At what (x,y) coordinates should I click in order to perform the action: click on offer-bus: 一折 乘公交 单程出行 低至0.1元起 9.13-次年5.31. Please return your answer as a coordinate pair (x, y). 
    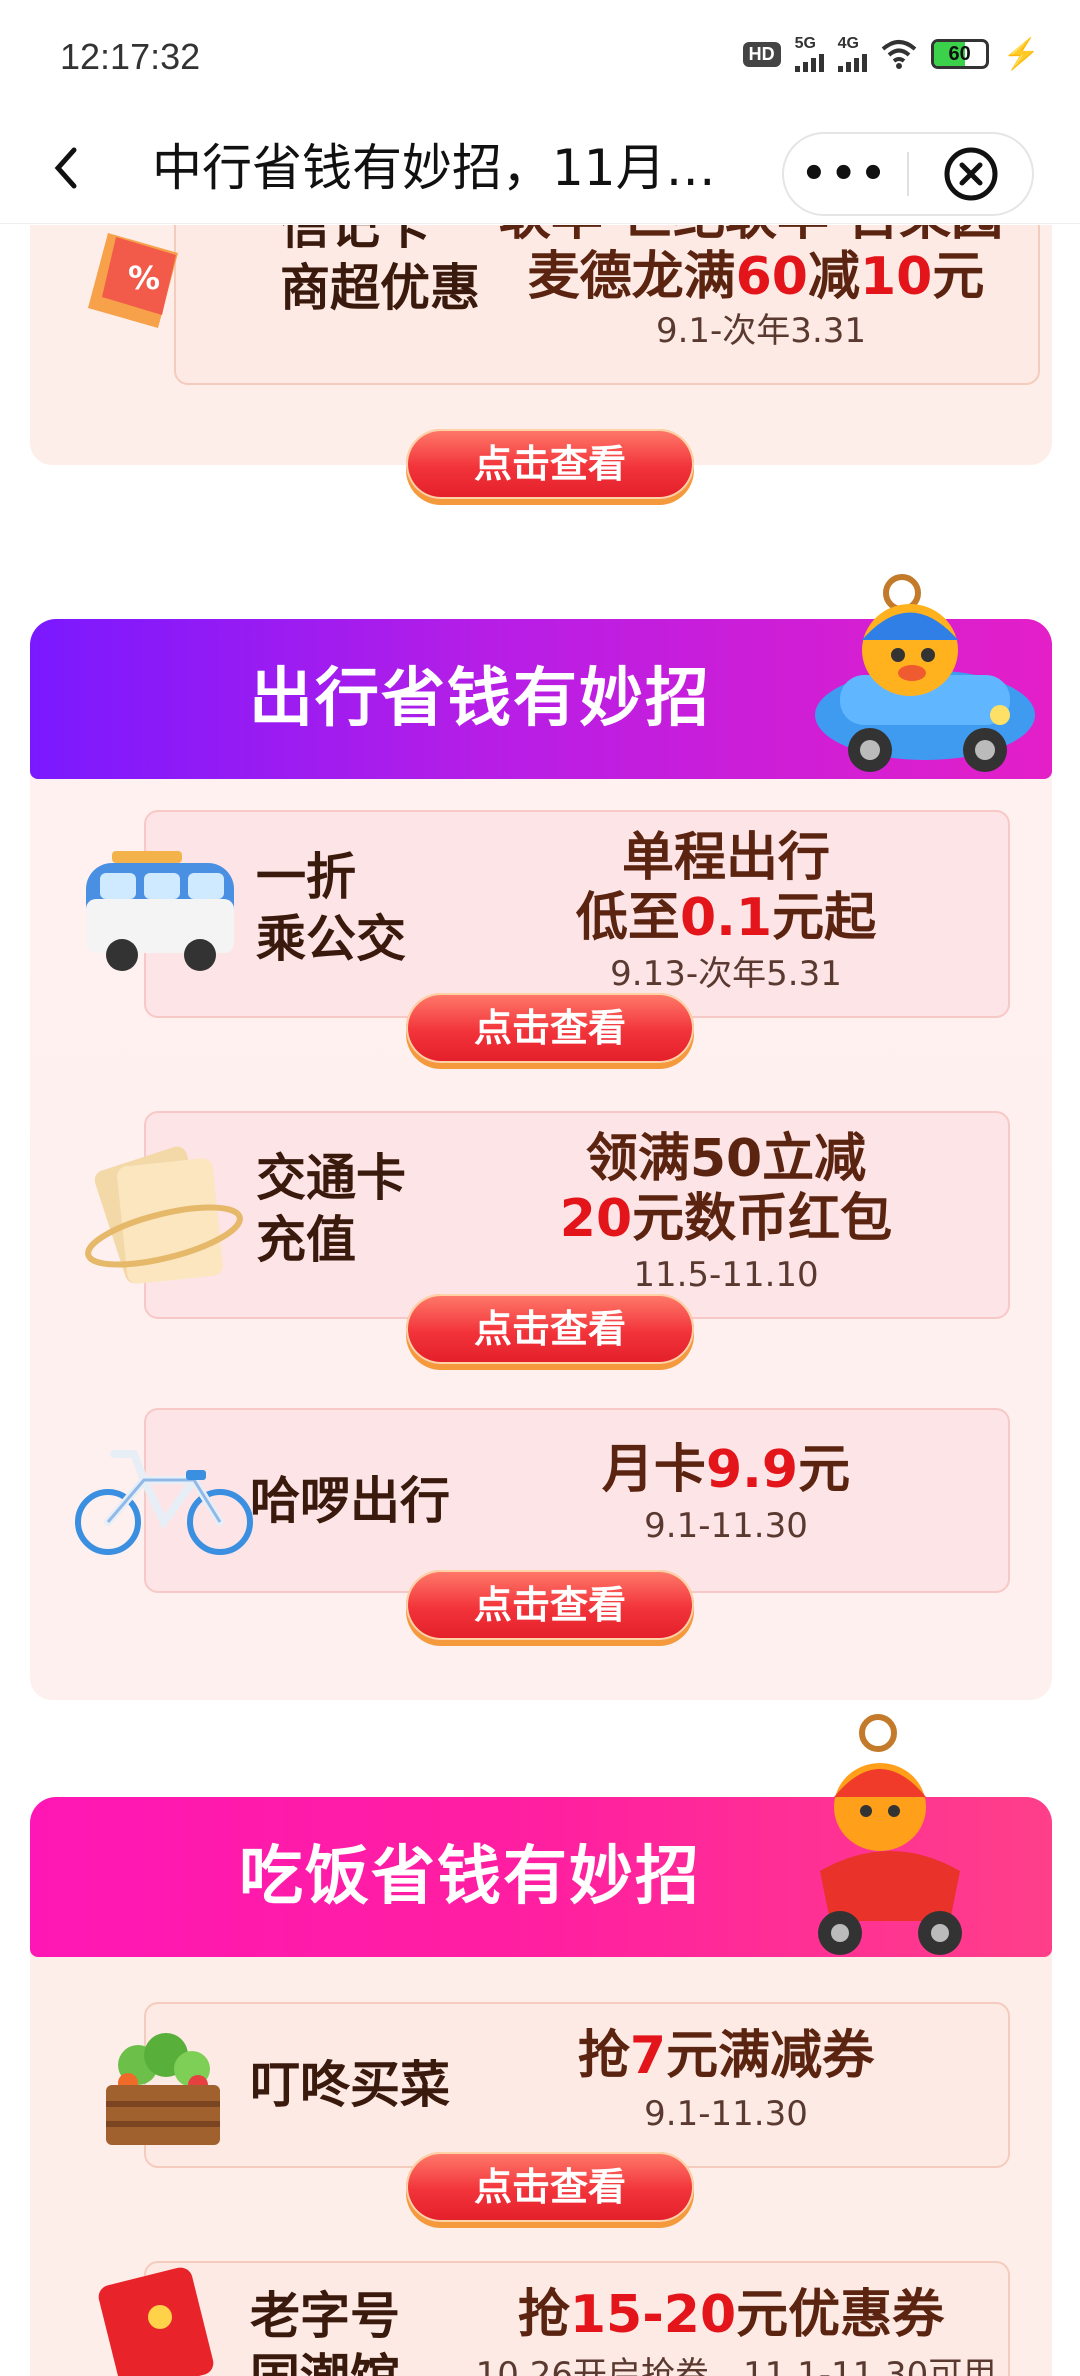
    Looking at the image, I should click on (577, 914).